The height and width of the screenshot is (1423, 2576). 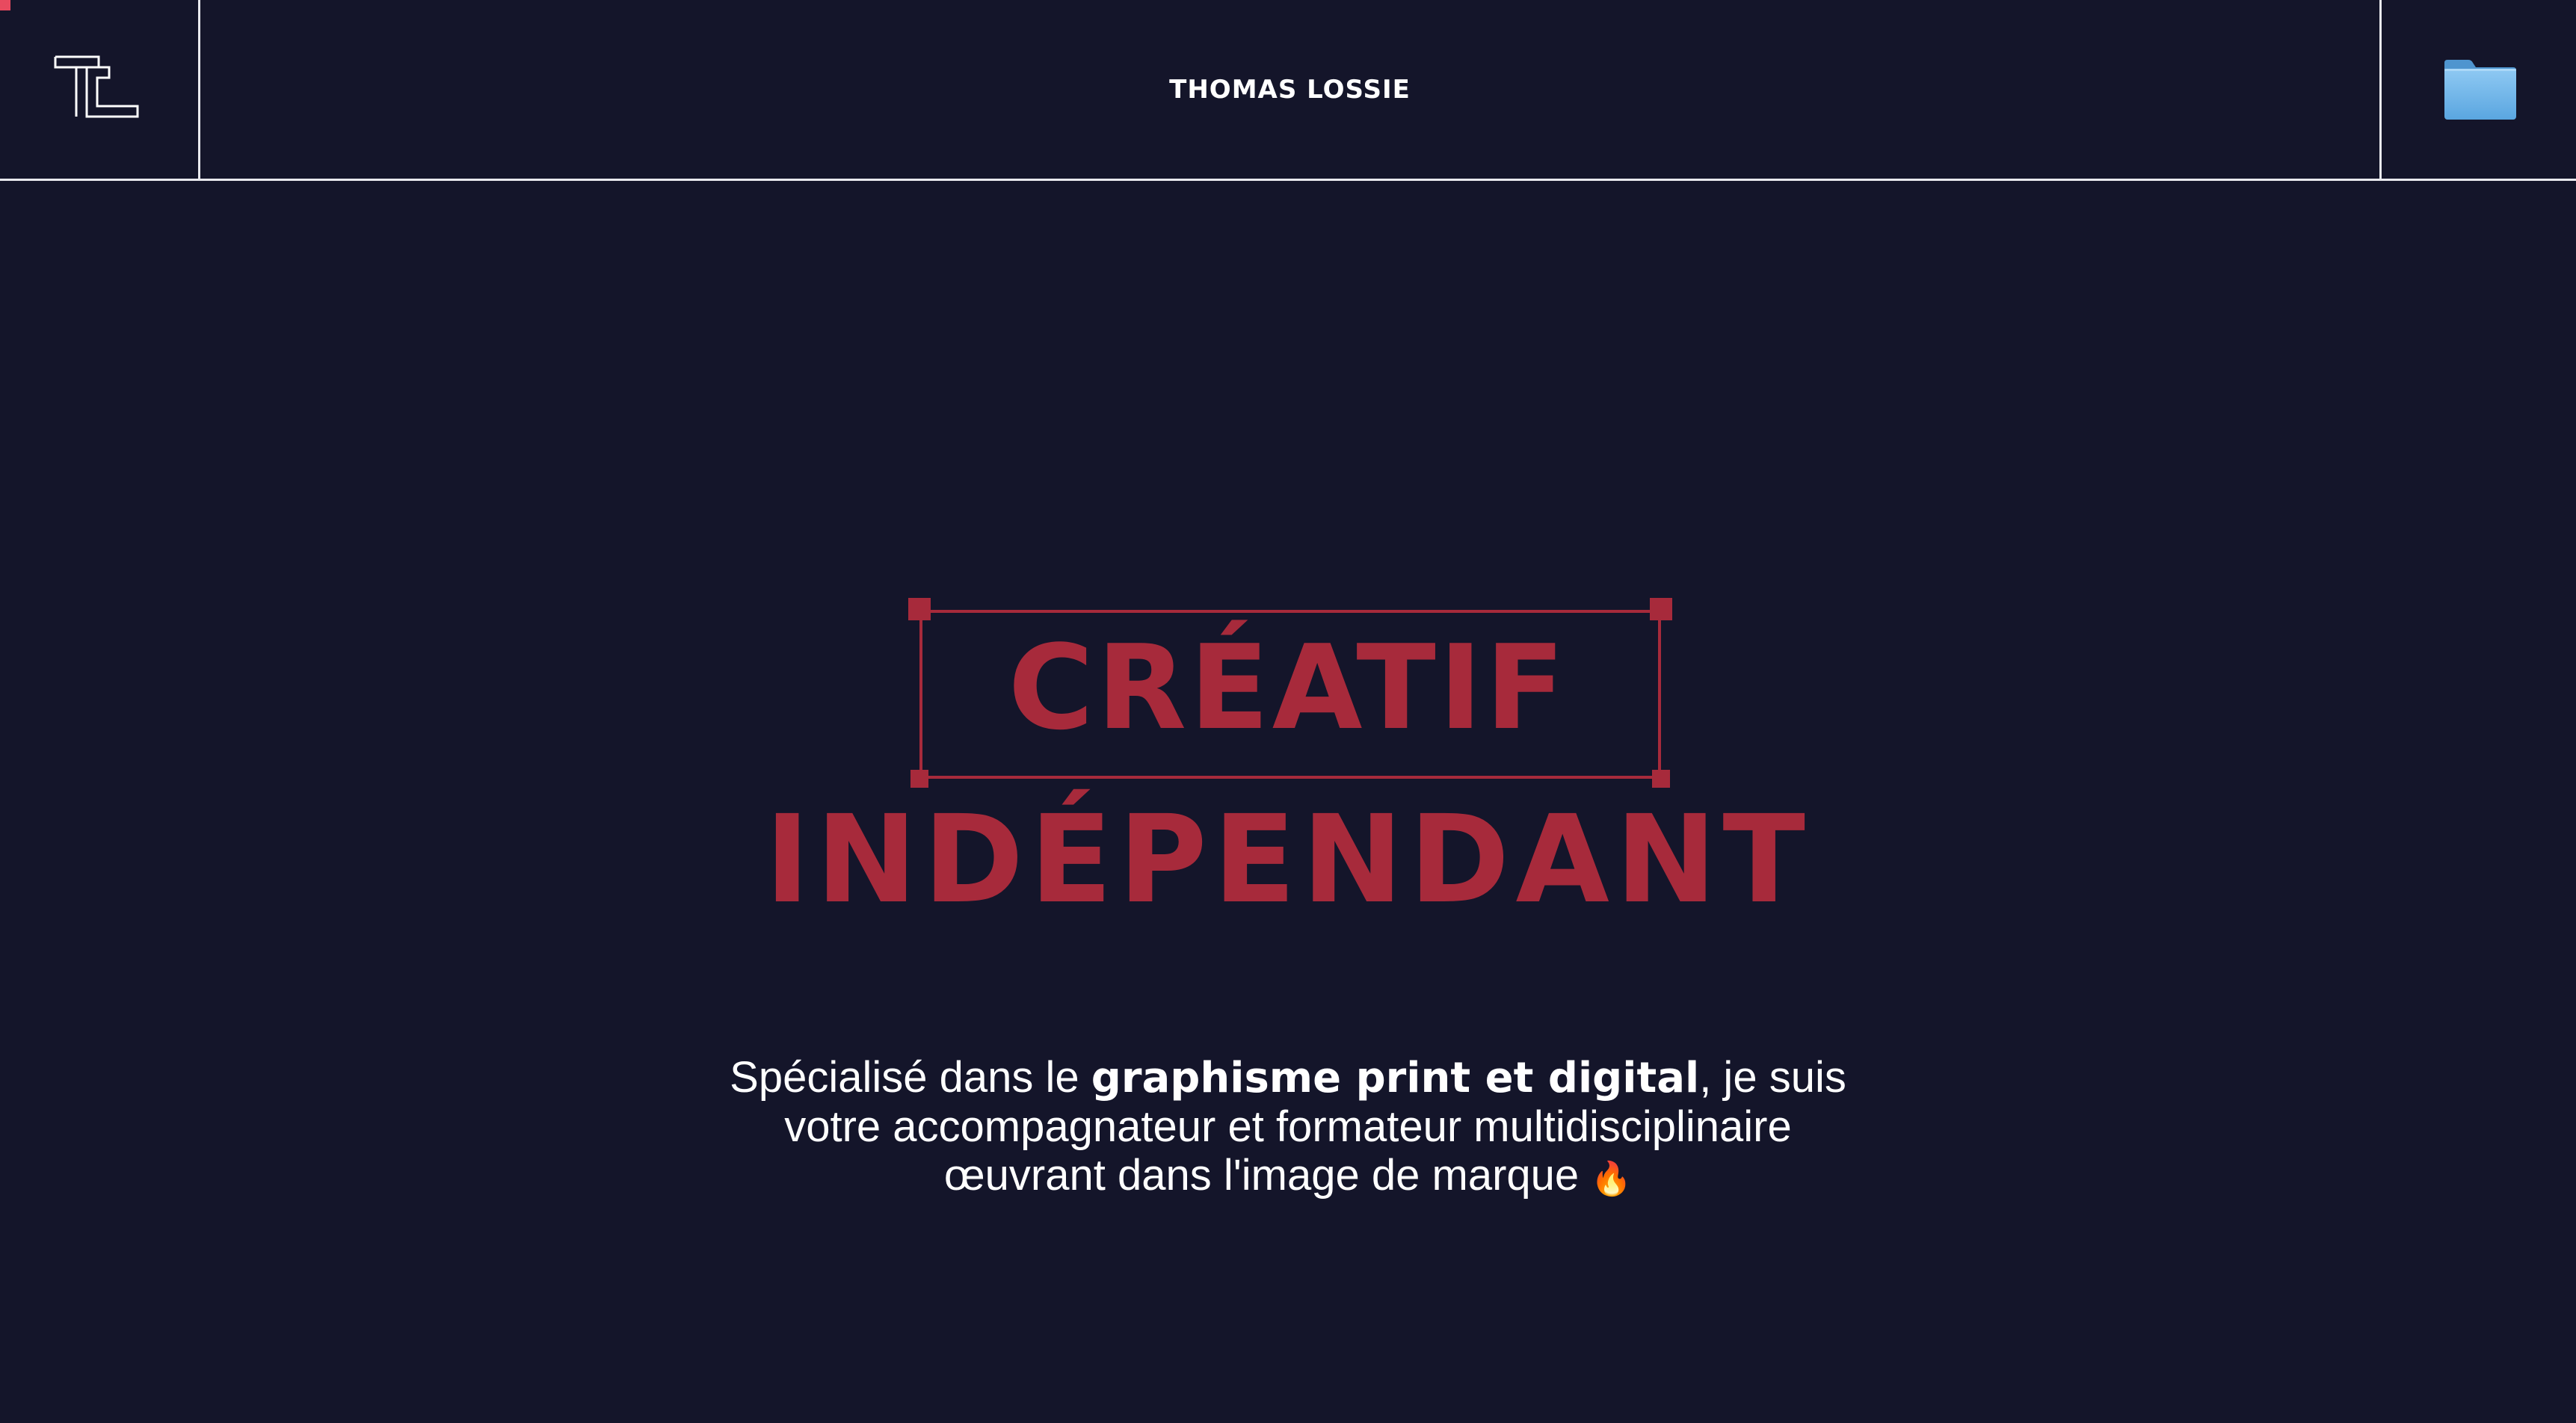 What do you see at coordinates (1772, 1077) in the screenshot?
I see `description-text-end: , je suis` at bounding box center [1772, 1077].